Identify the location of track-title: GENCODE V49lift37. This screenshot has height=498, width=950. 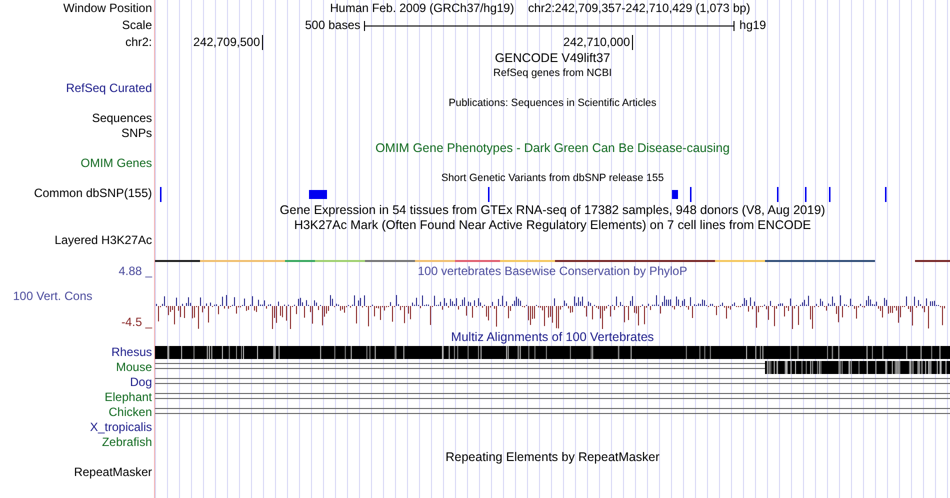
(552, 58).